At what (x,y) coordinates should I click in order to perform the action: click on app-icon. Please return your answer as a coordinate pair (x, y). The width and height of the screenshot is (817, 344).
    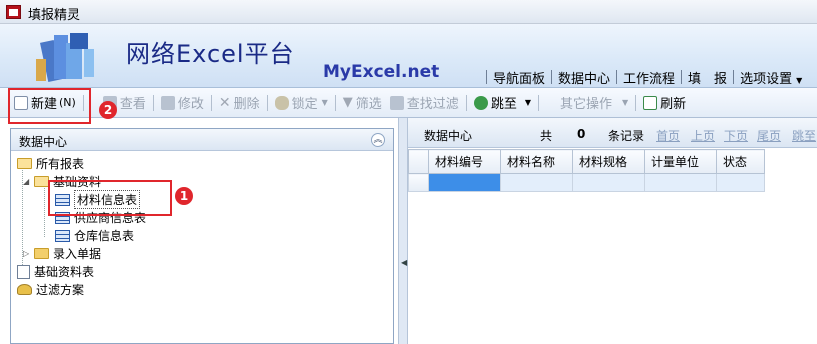
    Looking at the image, I should click on (13, 12).